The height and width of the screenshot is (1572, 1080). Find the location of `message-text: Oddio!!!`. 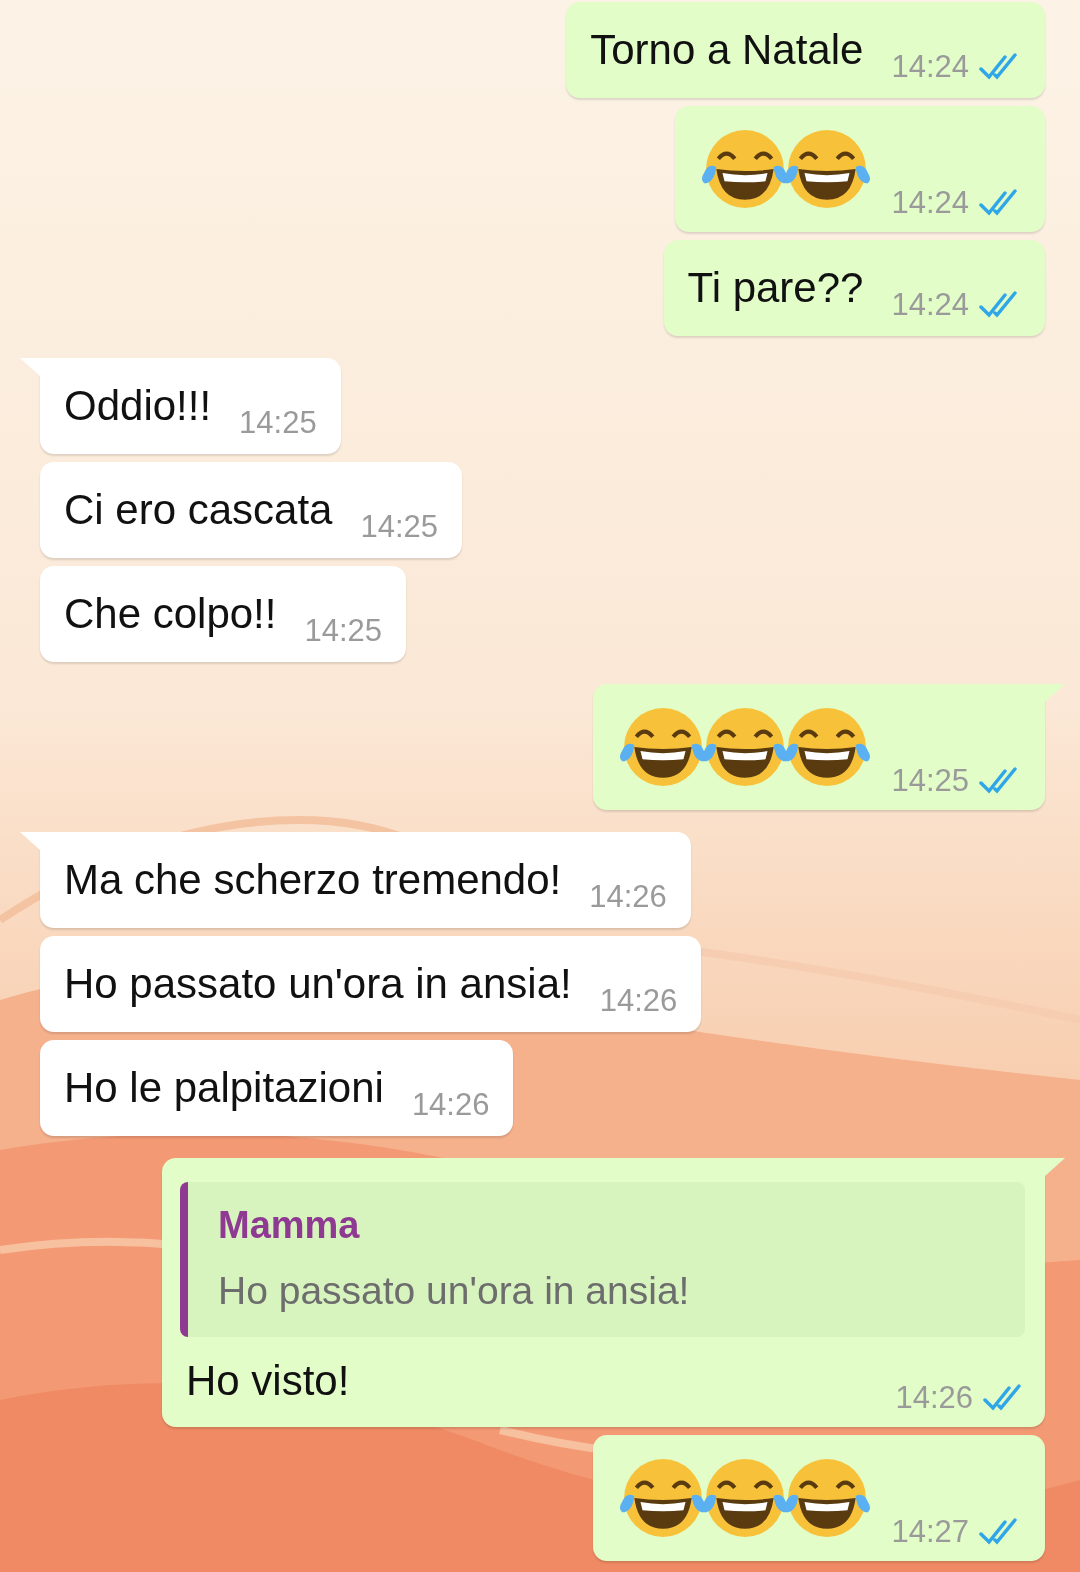

message-text: Oddio!!! is located at coordinates (138, 406).